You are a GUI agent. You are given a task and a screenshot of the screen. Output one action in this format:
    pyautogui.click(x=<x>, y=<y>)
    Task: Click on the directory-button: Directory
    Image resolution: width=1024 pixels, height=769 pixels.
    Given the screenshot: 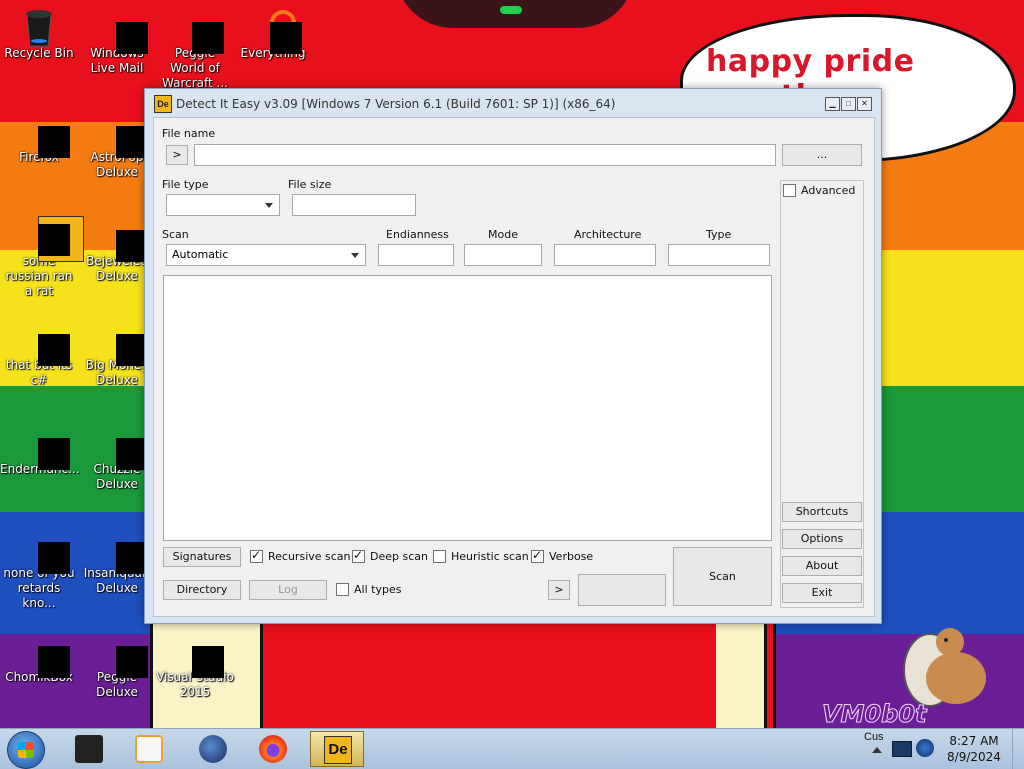 What is the action you would take?
    pyautogui.click(x=202, y=590)
    